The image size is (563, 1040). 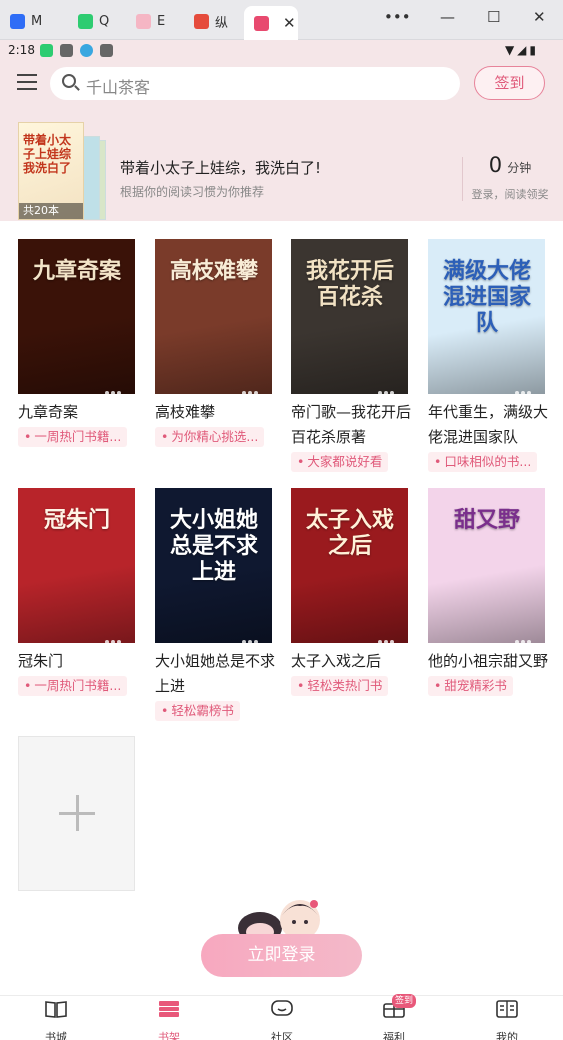 What do you see at coordinates (169, 1009) in the screenshot?
I see `bookshelf-icon` at bounding box center [169, 1009].